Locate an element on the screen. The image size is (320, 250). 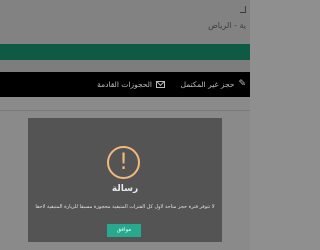
location-text: ية - الرياض is located at coordinates (227, 25).